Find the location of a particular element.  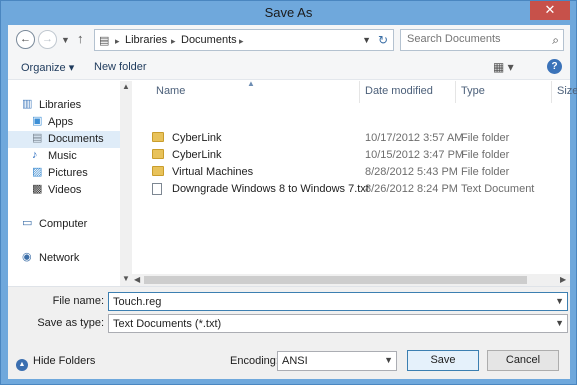

scroll-down-icon: ▼ is located at coordinates (126, 278).